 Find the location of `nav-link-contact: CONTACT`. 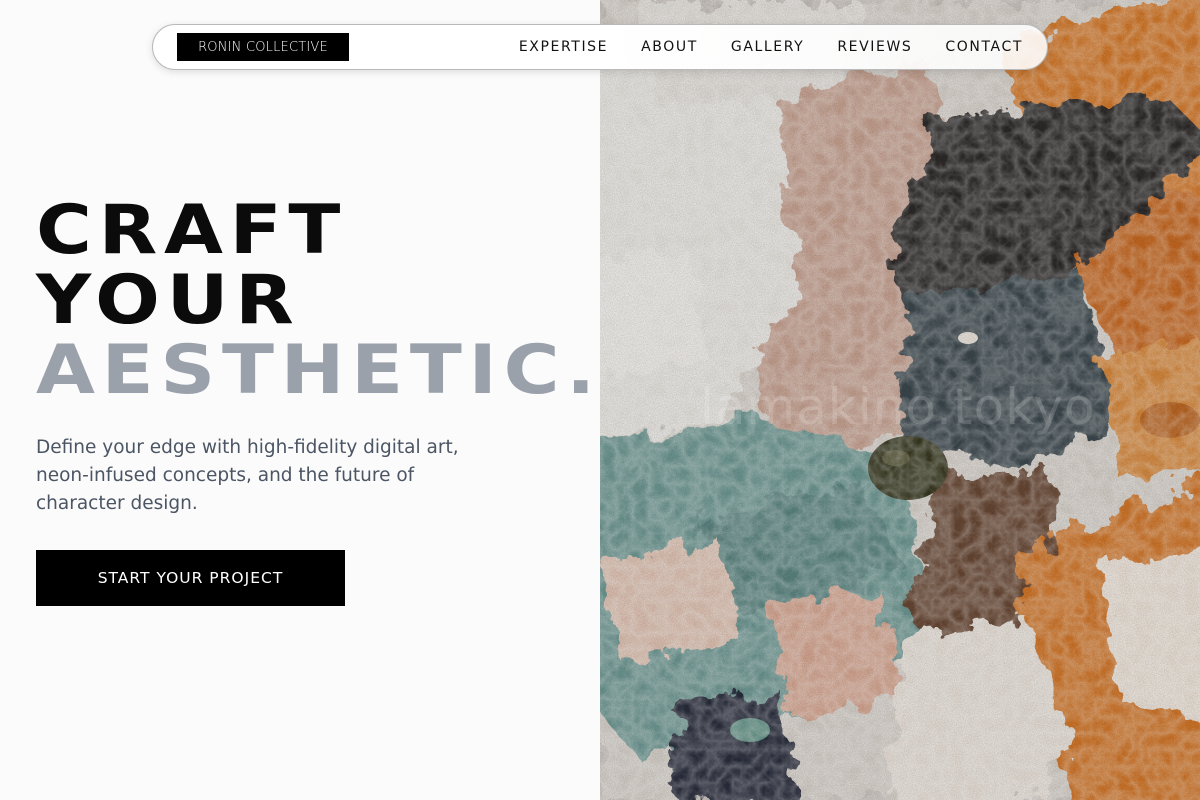

nav-link-contact: CONTACT is located at coordinates (984, 47).